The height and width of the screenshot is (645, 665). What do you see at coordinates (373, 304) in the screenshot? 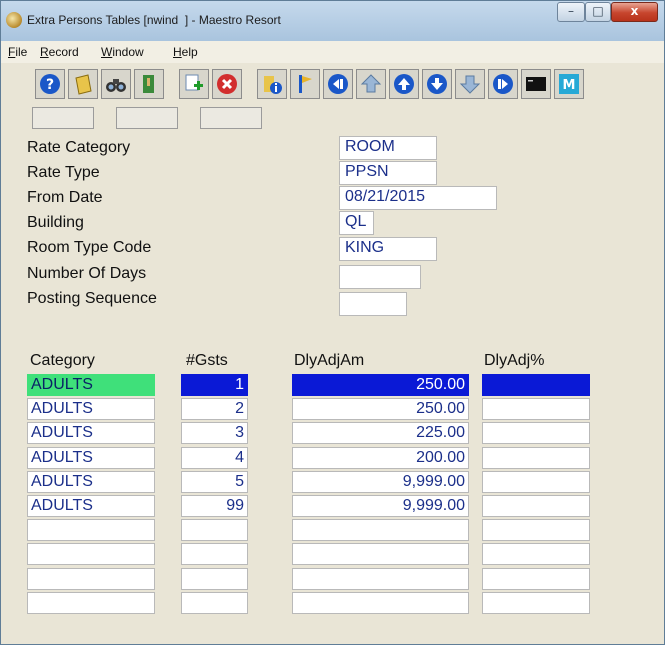
I see `posting-sequence-field` at bounding box center [373, 304].